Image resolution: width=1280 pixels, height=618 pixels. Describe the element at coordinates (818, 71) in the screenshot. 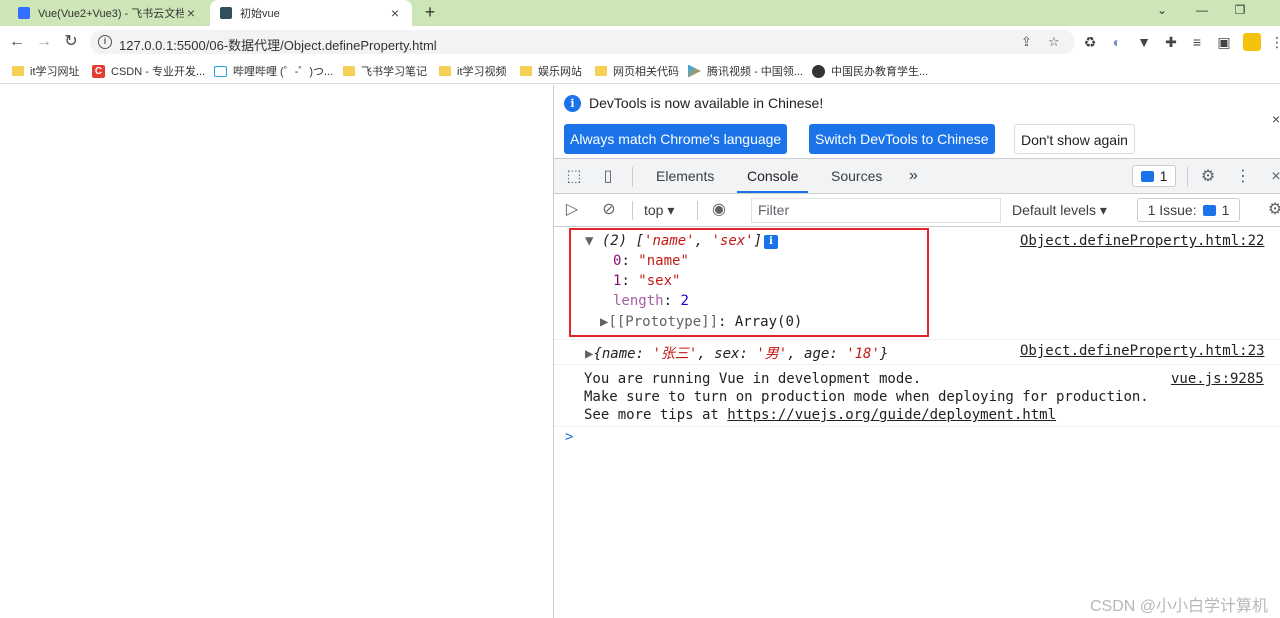

I see `globe-icon` at that location.